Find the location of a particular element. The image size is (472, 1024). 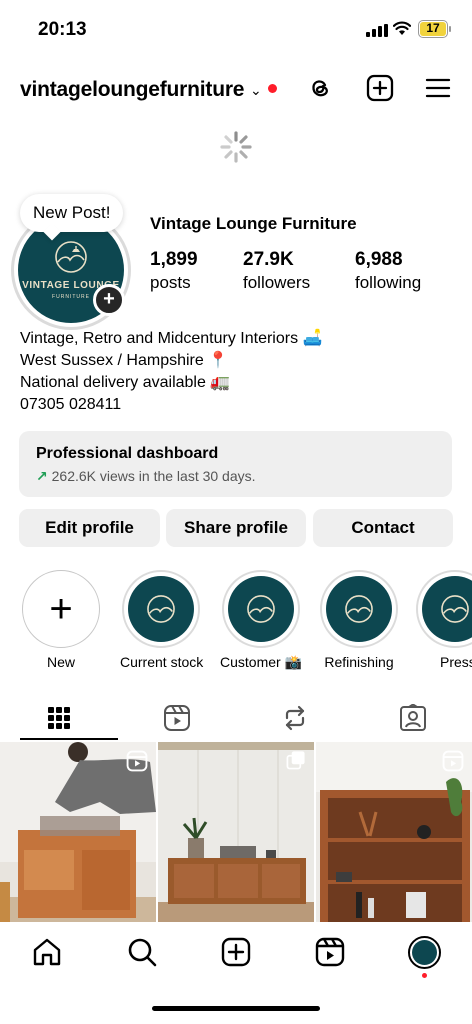

menu-icon is located at coordinates (438, 88).